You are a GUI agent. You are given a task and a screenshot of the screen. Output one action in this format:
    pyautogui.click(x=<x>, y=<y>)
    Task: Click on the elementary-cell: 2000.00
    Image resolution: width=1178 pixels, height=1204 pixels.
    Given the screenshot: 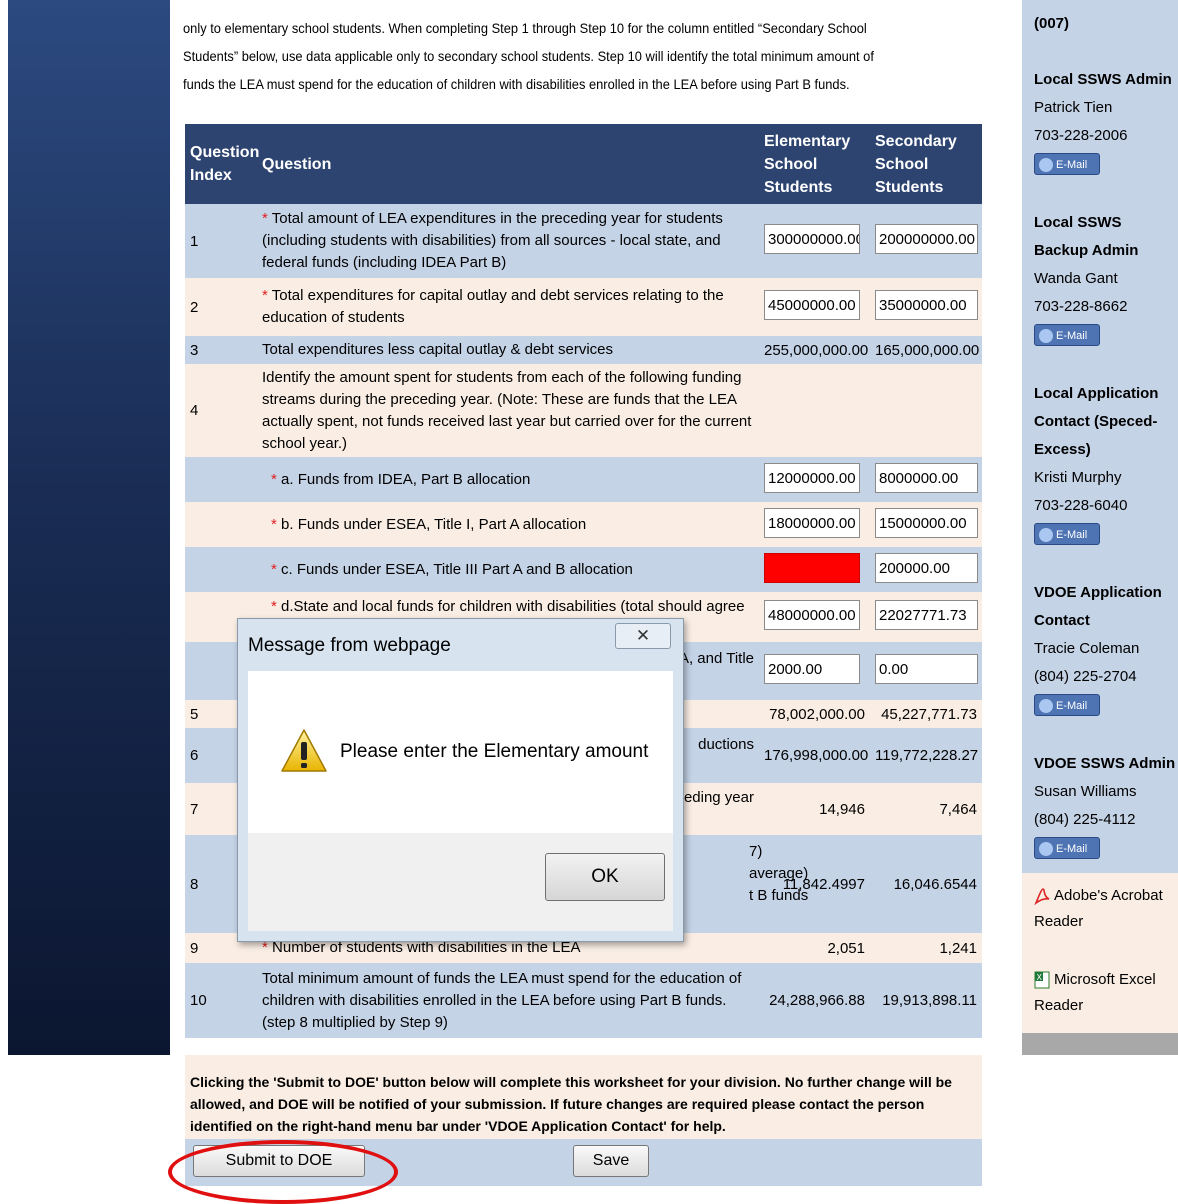 What is the action you would take?
    pyautogui.click(x=814, y=671)
    